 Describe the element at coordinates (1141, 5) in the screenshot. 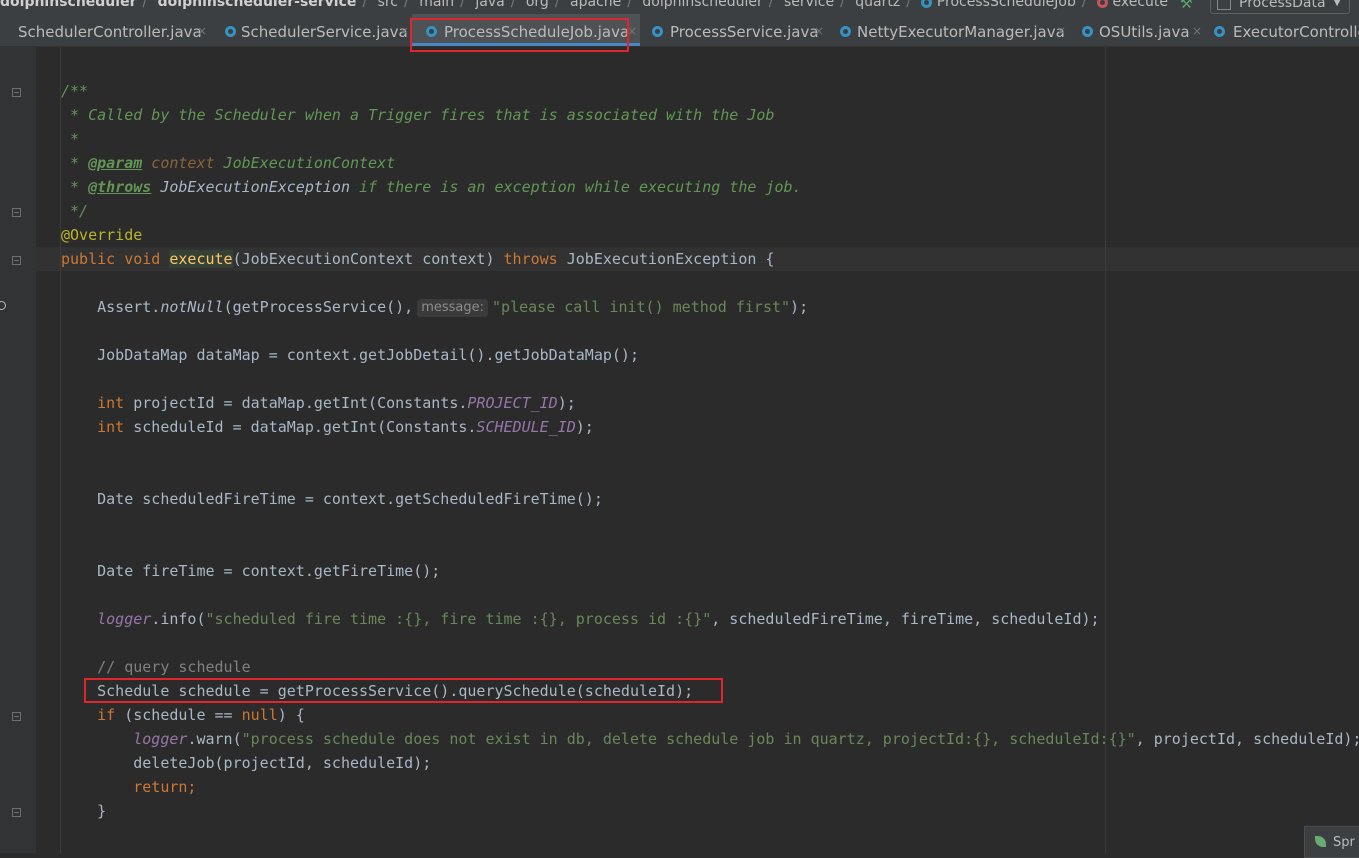

I see `breadcrumb-method: execute` at that location.